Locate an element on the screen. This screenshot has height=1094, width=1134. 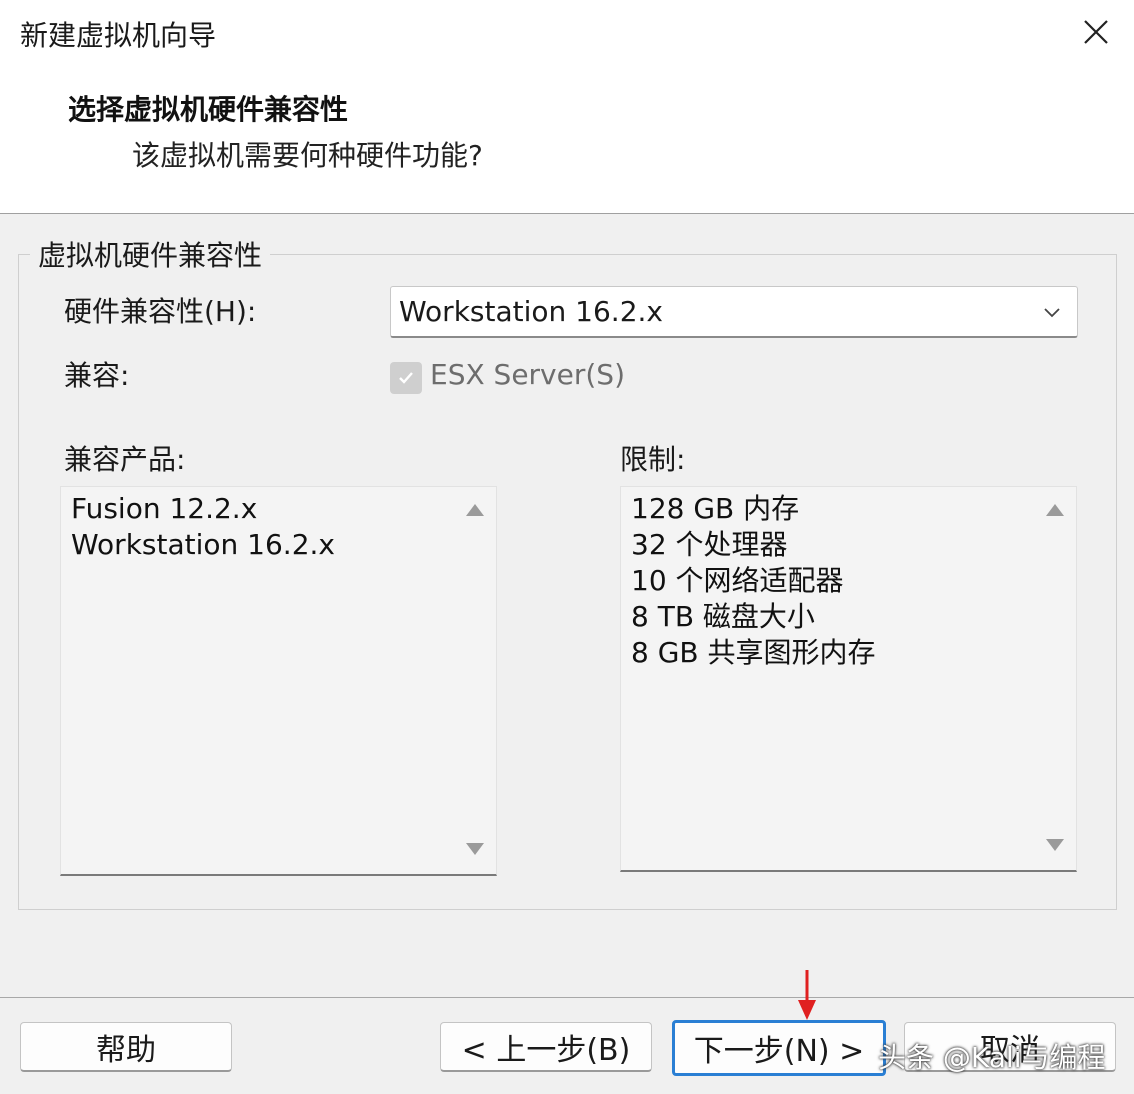
hardware-compat-label: 硬件兼容性(H): is located at coordinates (160, 311).